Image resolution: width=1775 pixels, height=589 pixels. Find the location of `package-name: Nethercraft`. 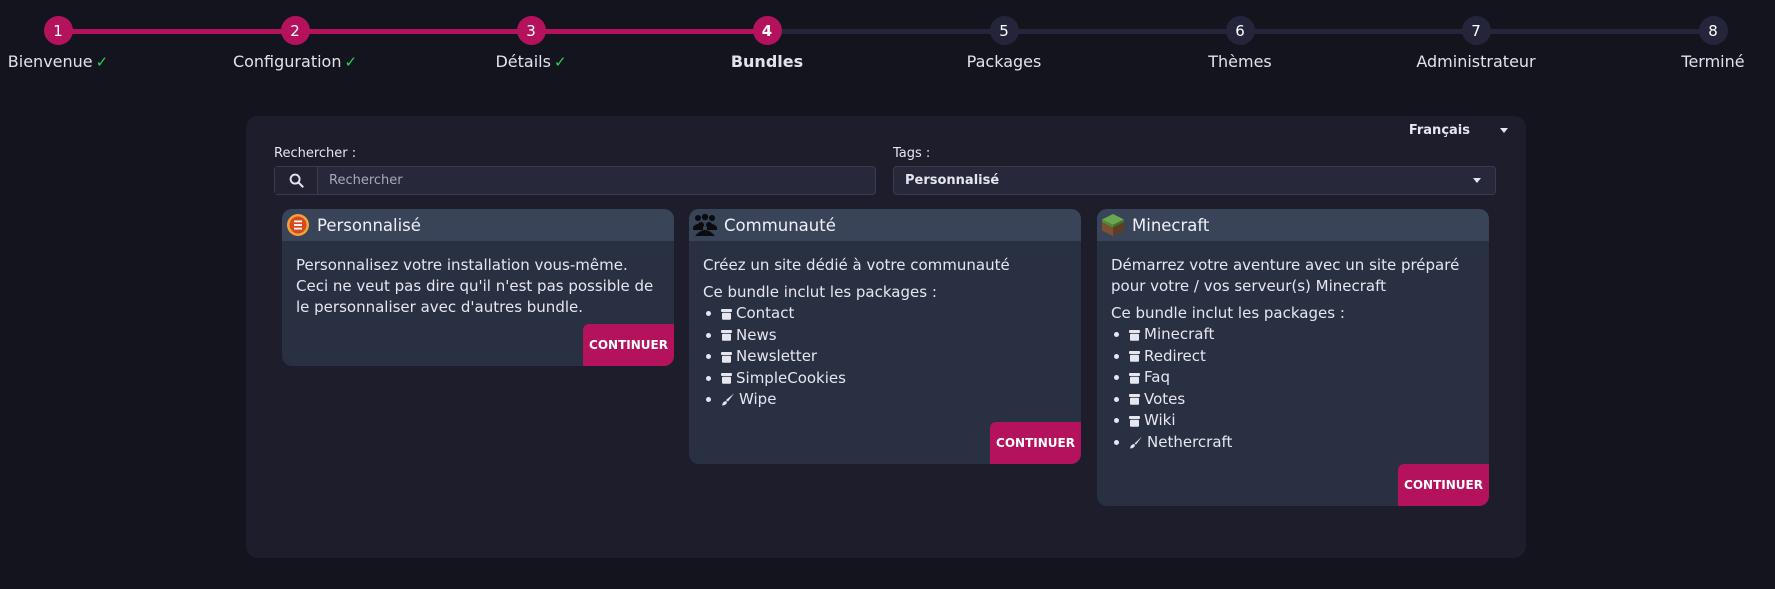

package-name: Nethercraft is located at coordinates (1190, 441).